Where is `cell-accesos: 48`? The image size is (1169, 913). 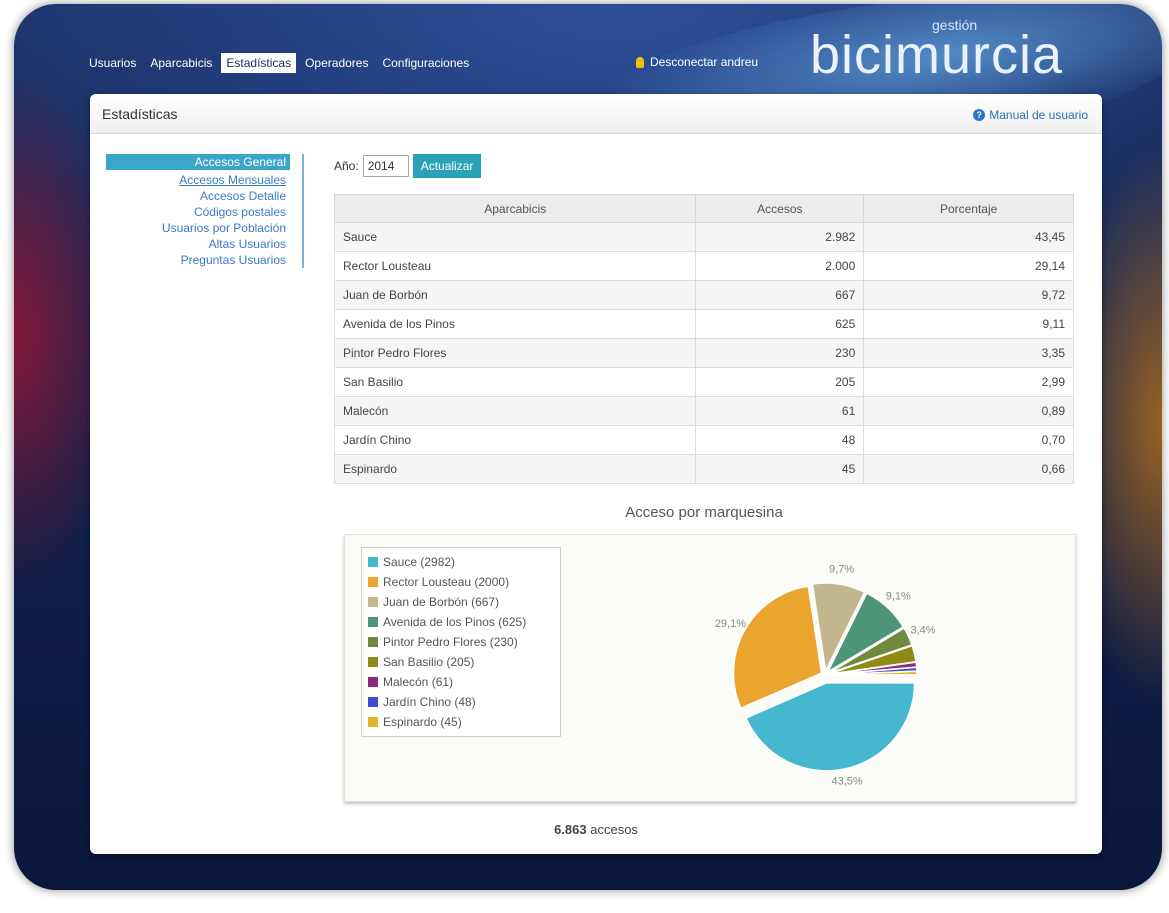 cell-accesos: 48 is located at coordinates (780, 440).